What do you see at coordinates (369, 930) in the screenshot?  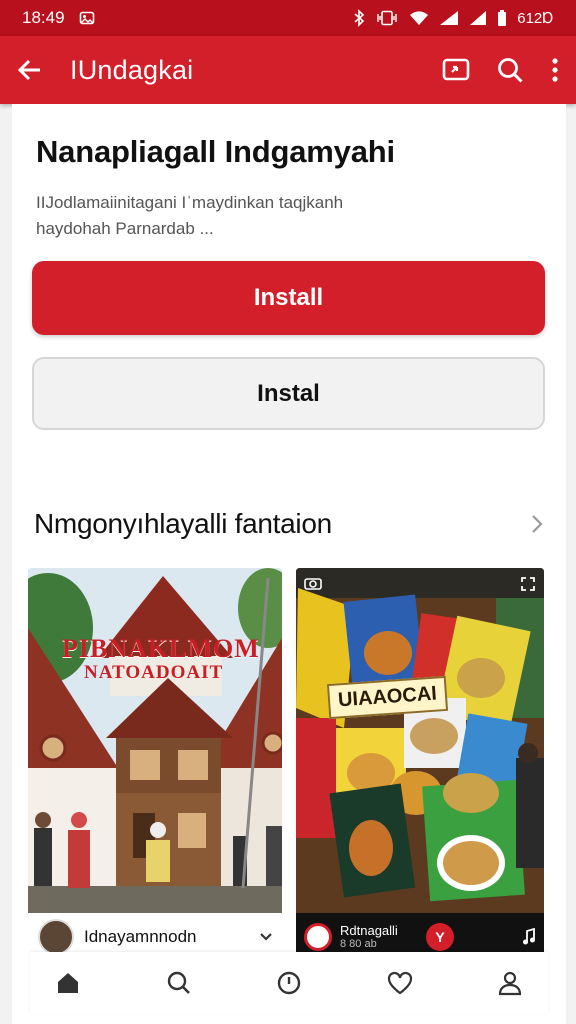 I see `tile-2-author: Rdtnagalli` at bounding box center [369, 930].